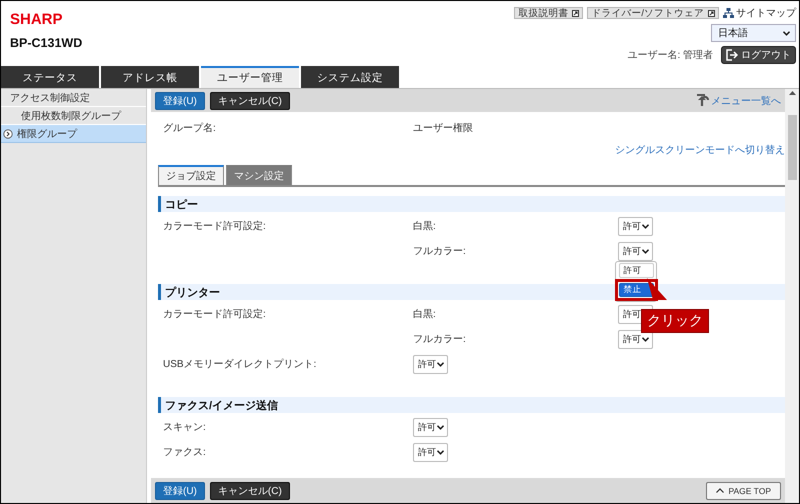 The width and height of the screenshot is (800, 504). Describe the element at coordinates (250, 77) in the screenshot. I see `nav-tab: ユーザー管理` at that location.